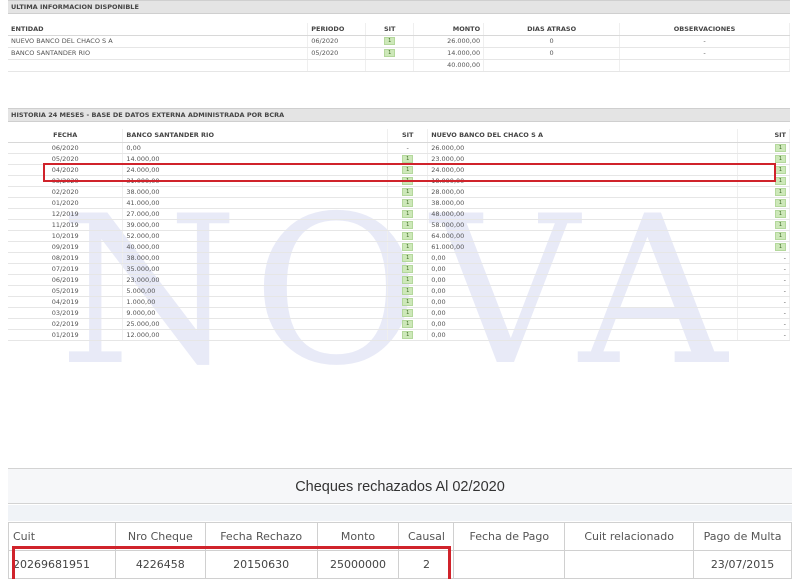 This screenshot has height=579, width=800. I want to click on monto-santander-cell: 0,00, so click(255, 148).